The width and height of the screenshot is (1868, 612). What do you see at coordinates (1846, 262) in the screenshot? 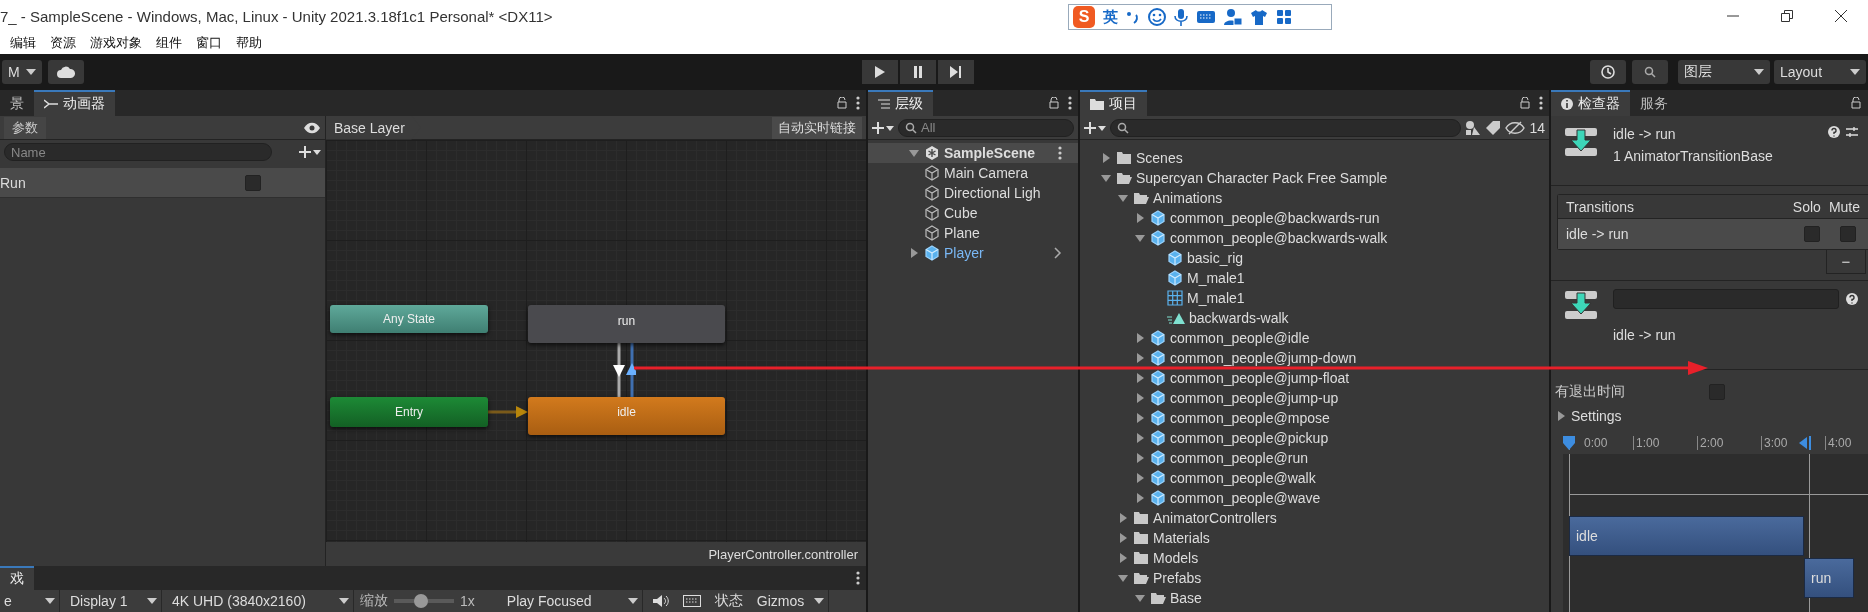
I see `remove-button: −` at bounding box center [1846, 262].